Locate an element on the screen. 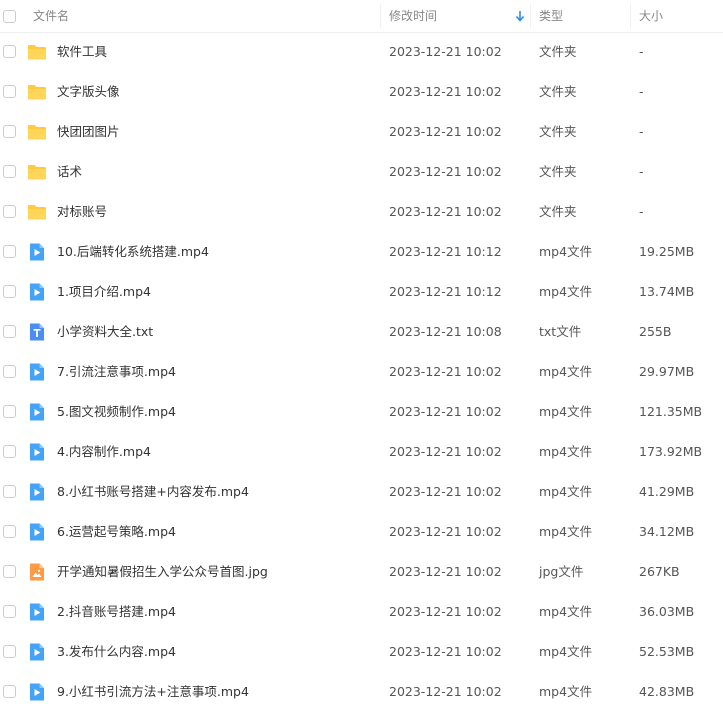 The width and height of the screenshot is (723, 715). file-name: 5.图文视频制作.mp4 is located at coordinates (116, 412).